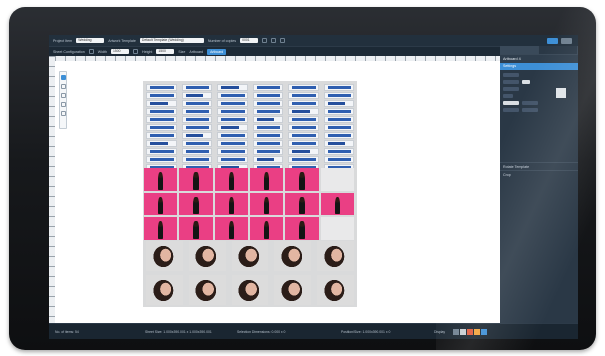  I want to click on secondary-action-button, so click(566, 41).